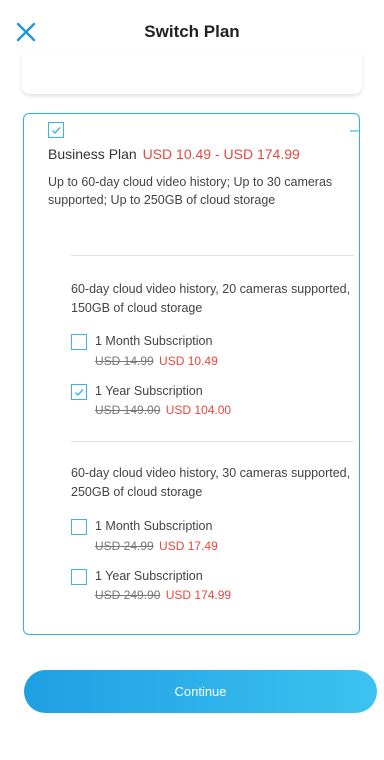  What do you see at coordinates (124, 361) in the screenshot?
I see `old-price: USD 14.99` at bounding box center [124, 361].